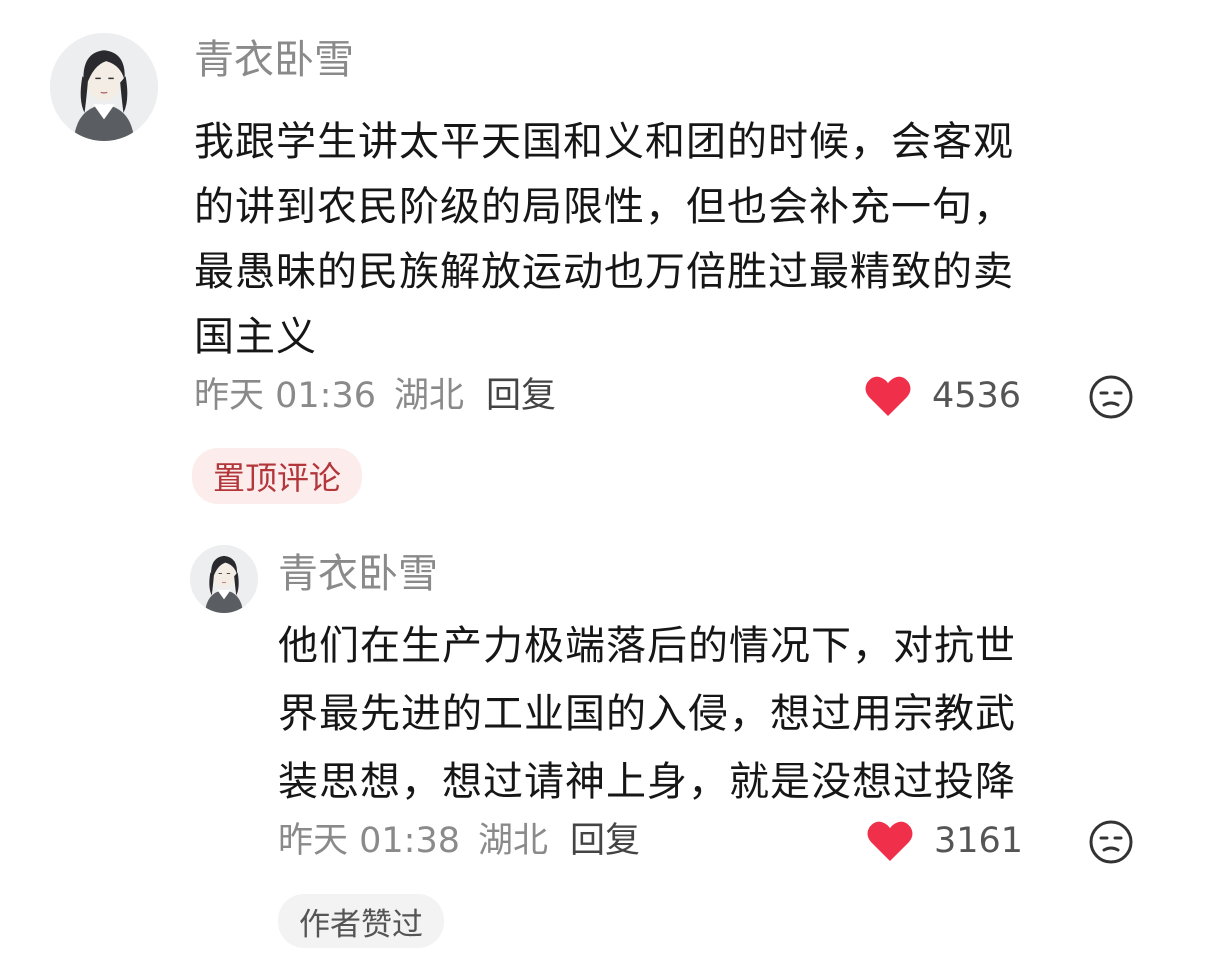  I want to click on author-liked-badge-label: 作者赞过, so click(361, 924).